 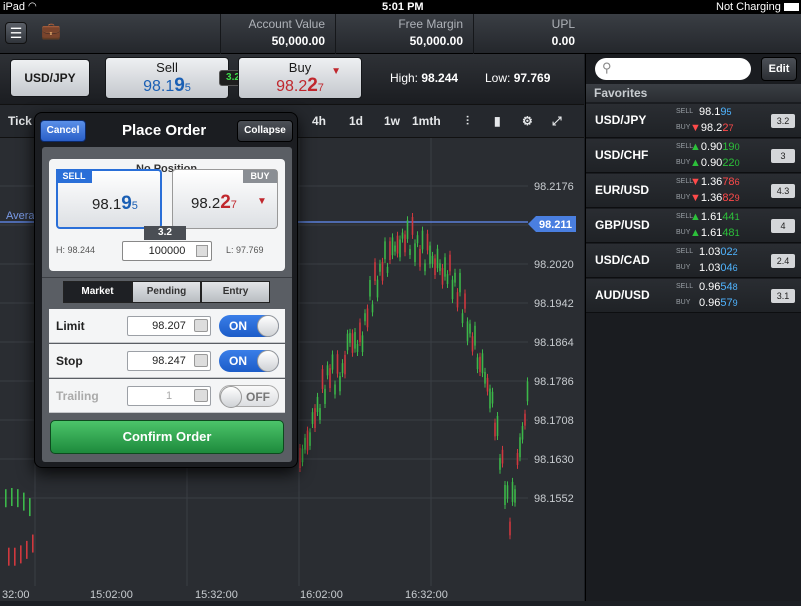 I want to click on high-label: High:, so click(x=404, y=78).